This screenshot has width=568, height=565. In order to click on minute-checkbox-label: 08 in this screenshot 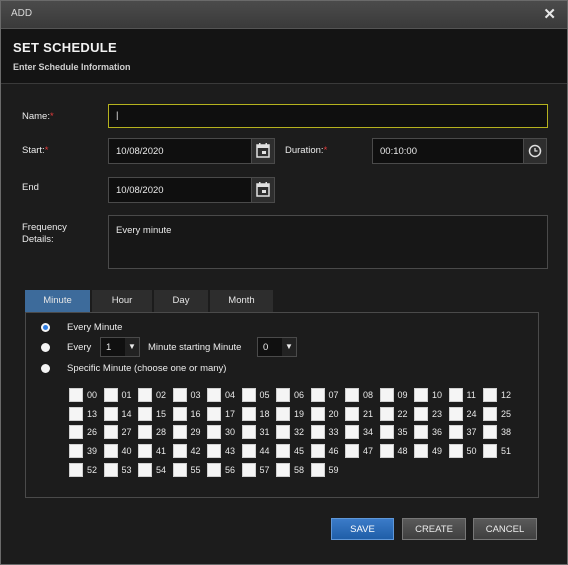, I will do `click(368, 395)`.